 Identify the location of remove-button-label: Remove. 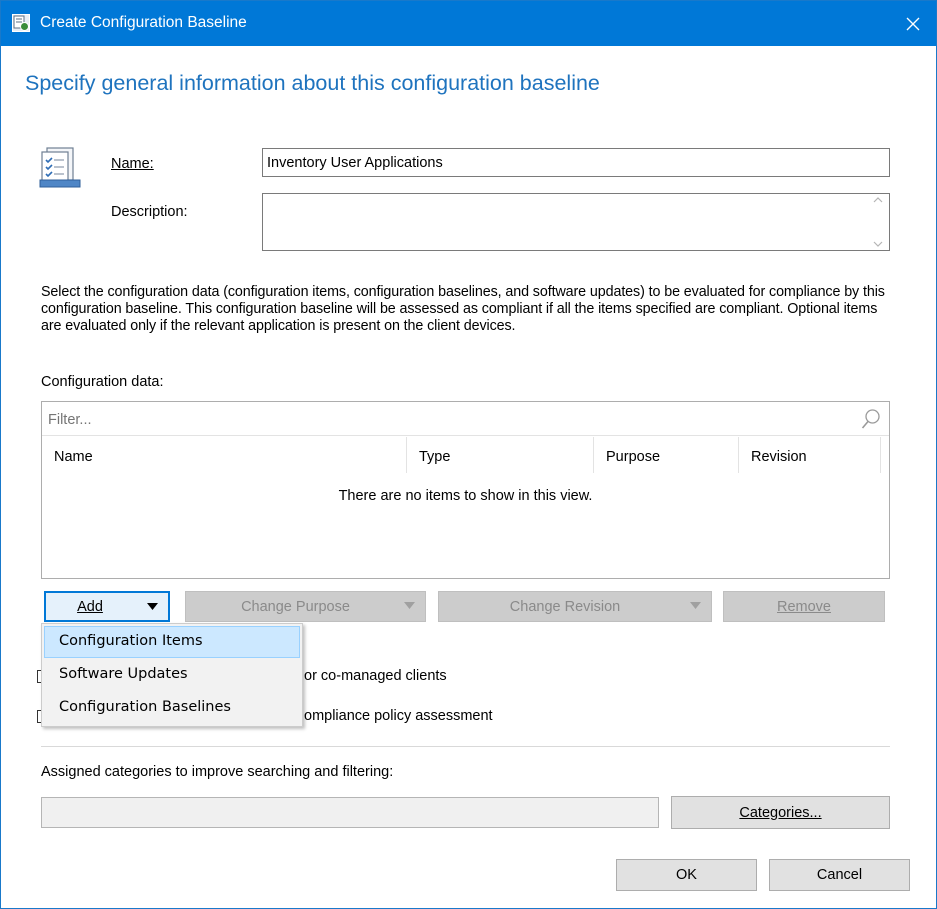
(804, 606).